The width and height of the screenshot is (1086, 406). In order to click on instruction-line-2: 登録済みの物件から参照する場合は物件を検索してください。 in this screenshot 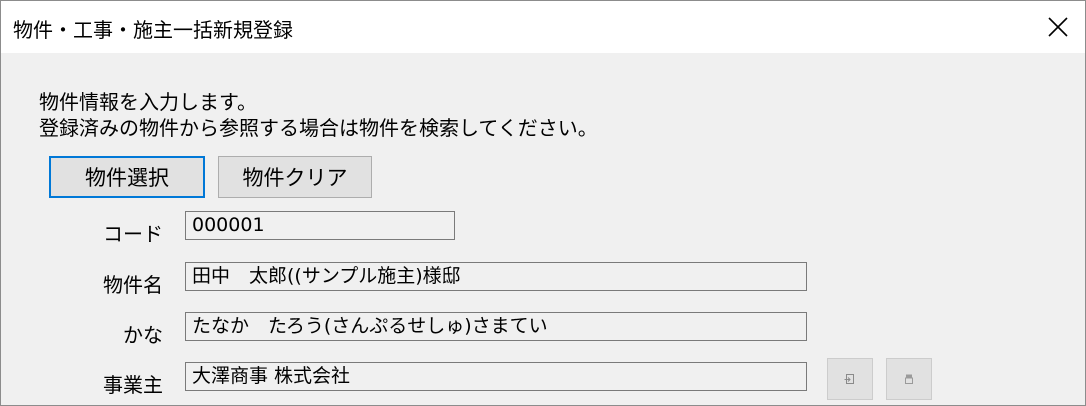, I will do `click(318, 128)`.